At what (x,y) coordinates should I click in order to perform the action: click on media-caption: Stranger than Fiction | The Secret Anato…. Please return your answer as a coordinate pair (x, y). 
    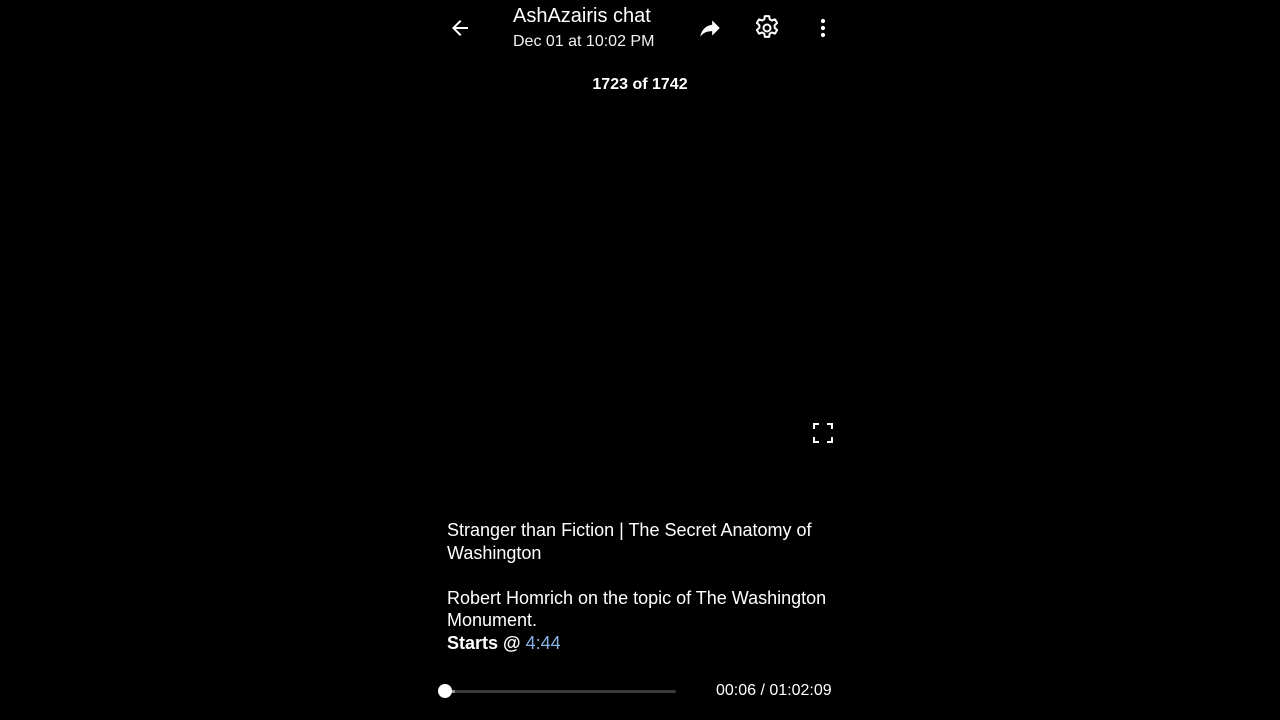
    Looking at the image, I should click on (644, 586).